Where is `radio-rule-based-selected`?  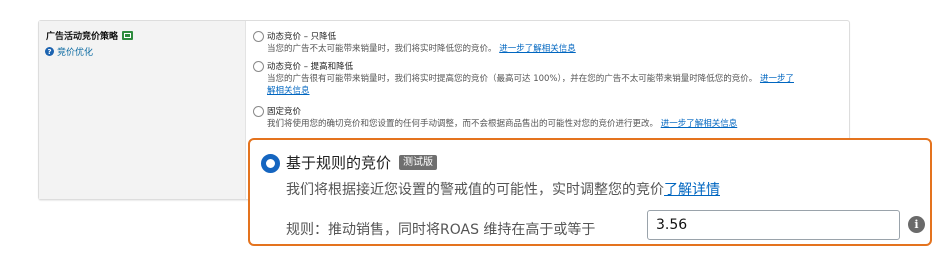 radio-rule-based-selected is located at coordinates (270, 163).